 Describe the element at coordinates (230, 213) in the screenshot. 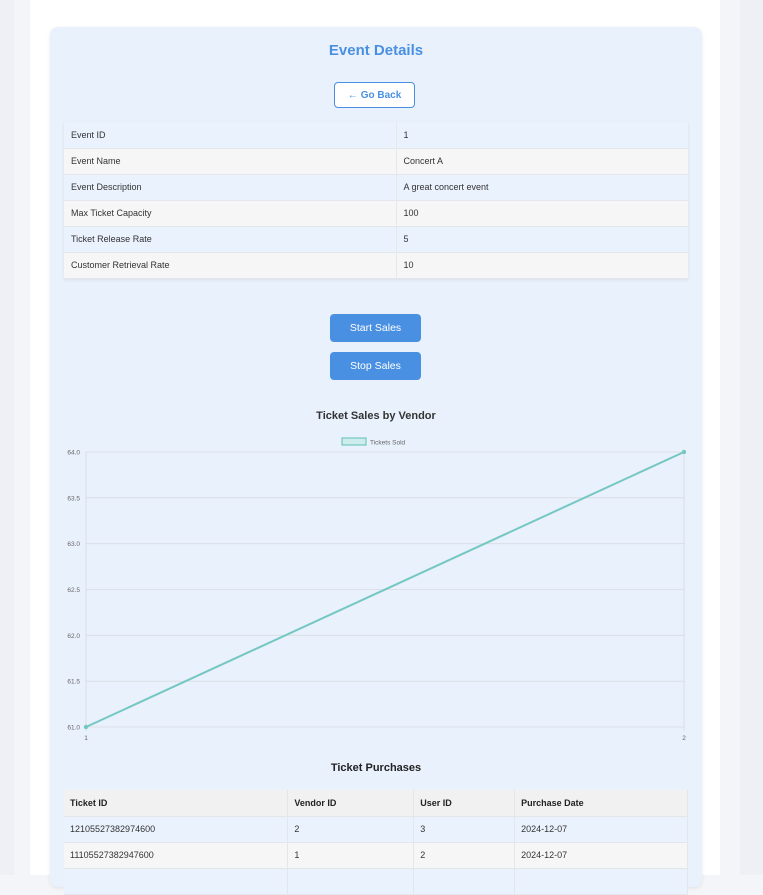

I see `detail-label: Max Ticket Capacity` at that location.